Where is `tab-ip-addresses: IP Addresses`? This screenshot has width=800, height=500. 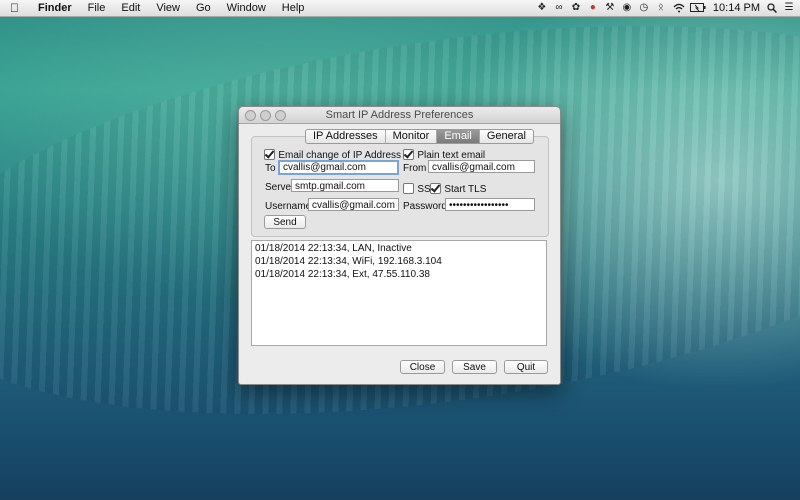
tab-ip-addresses: IP Addresses is located at coordinates (346, 136).